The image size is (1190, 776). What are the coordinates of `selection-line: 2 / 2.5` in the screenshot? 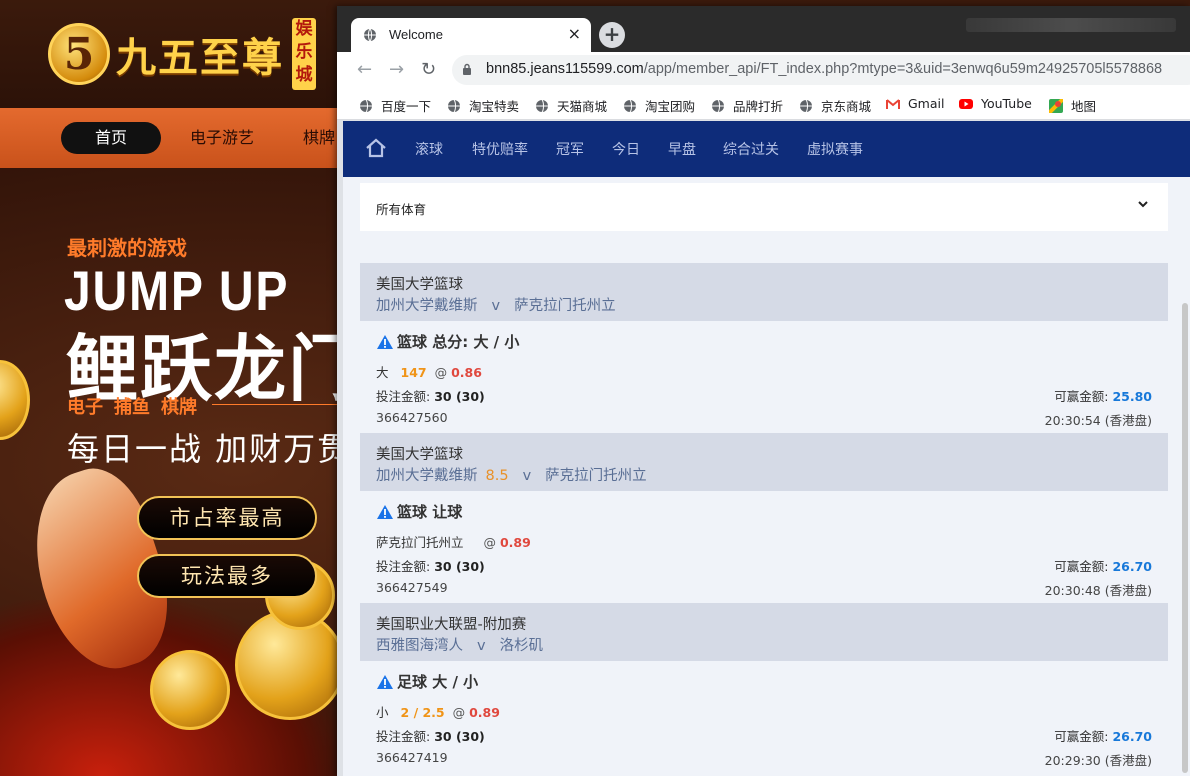 It's located at (422, 712).